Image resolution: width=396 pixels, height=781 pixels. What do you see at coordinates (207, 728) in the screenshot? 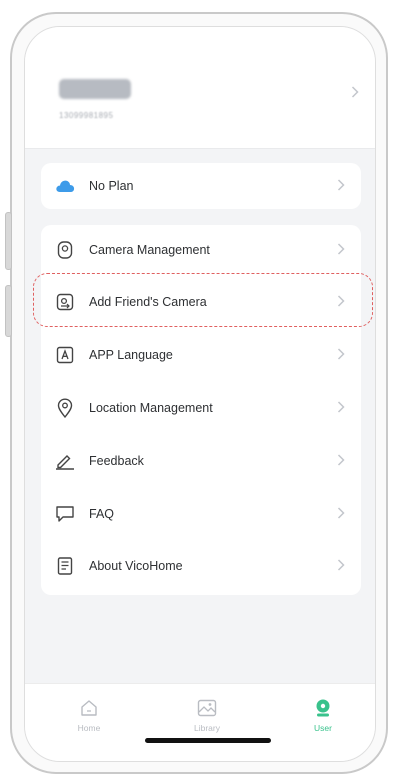
I see `tab-label: Library` at bounding box center [207, 728].